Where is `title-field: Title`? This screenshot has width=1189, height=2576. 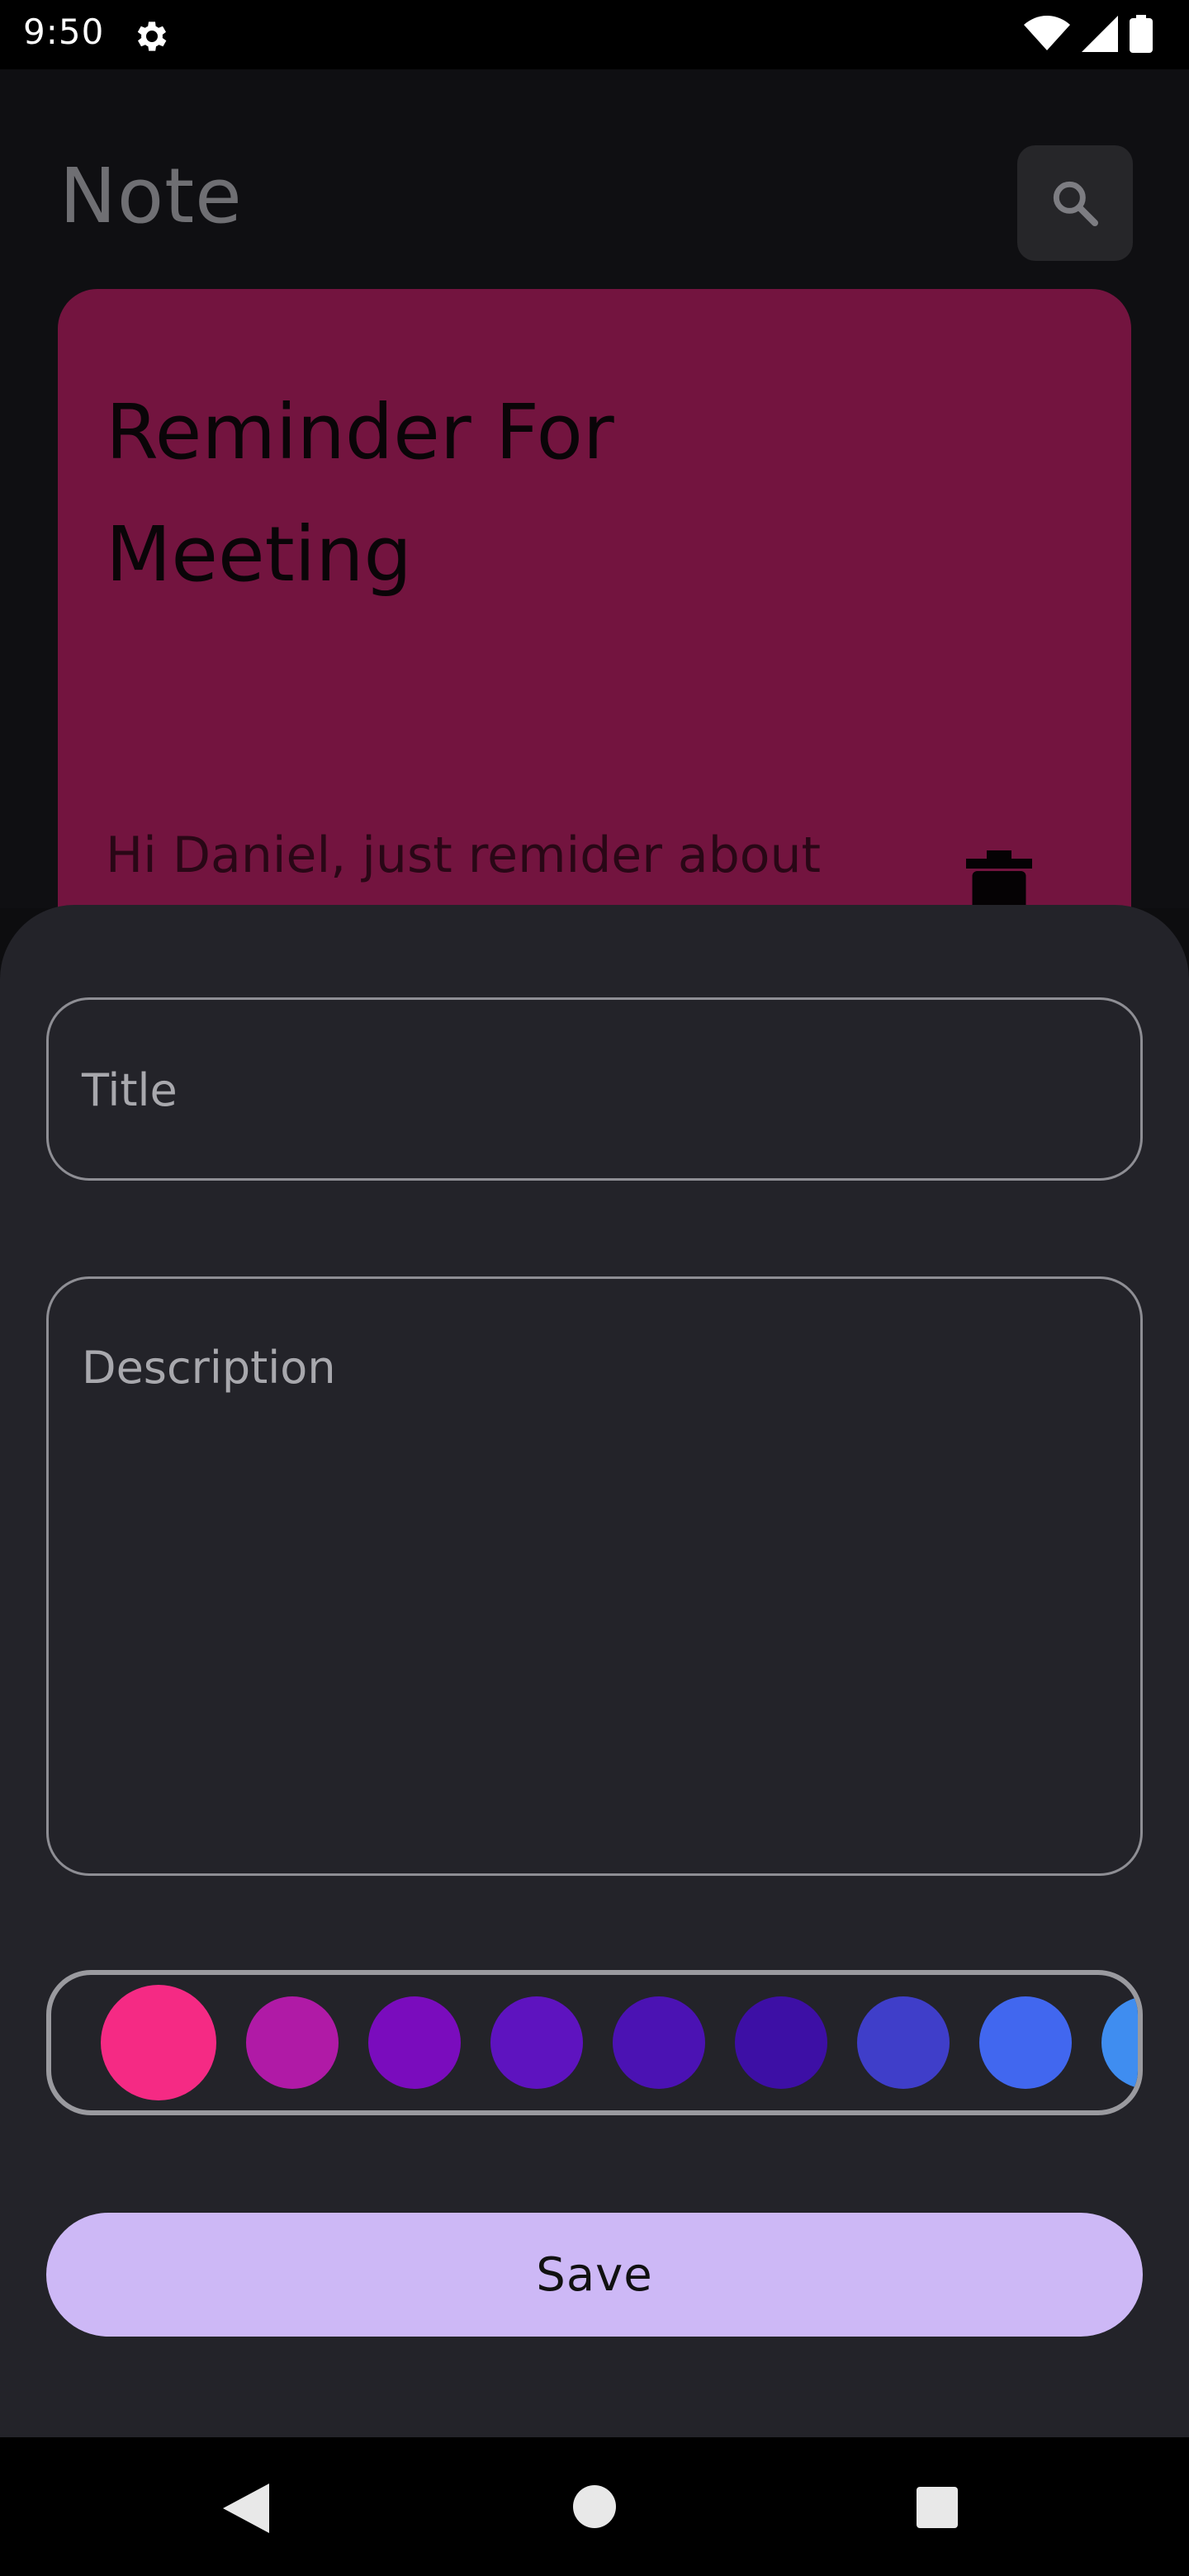 title-field: Title is located at coordinates (594, 1089).